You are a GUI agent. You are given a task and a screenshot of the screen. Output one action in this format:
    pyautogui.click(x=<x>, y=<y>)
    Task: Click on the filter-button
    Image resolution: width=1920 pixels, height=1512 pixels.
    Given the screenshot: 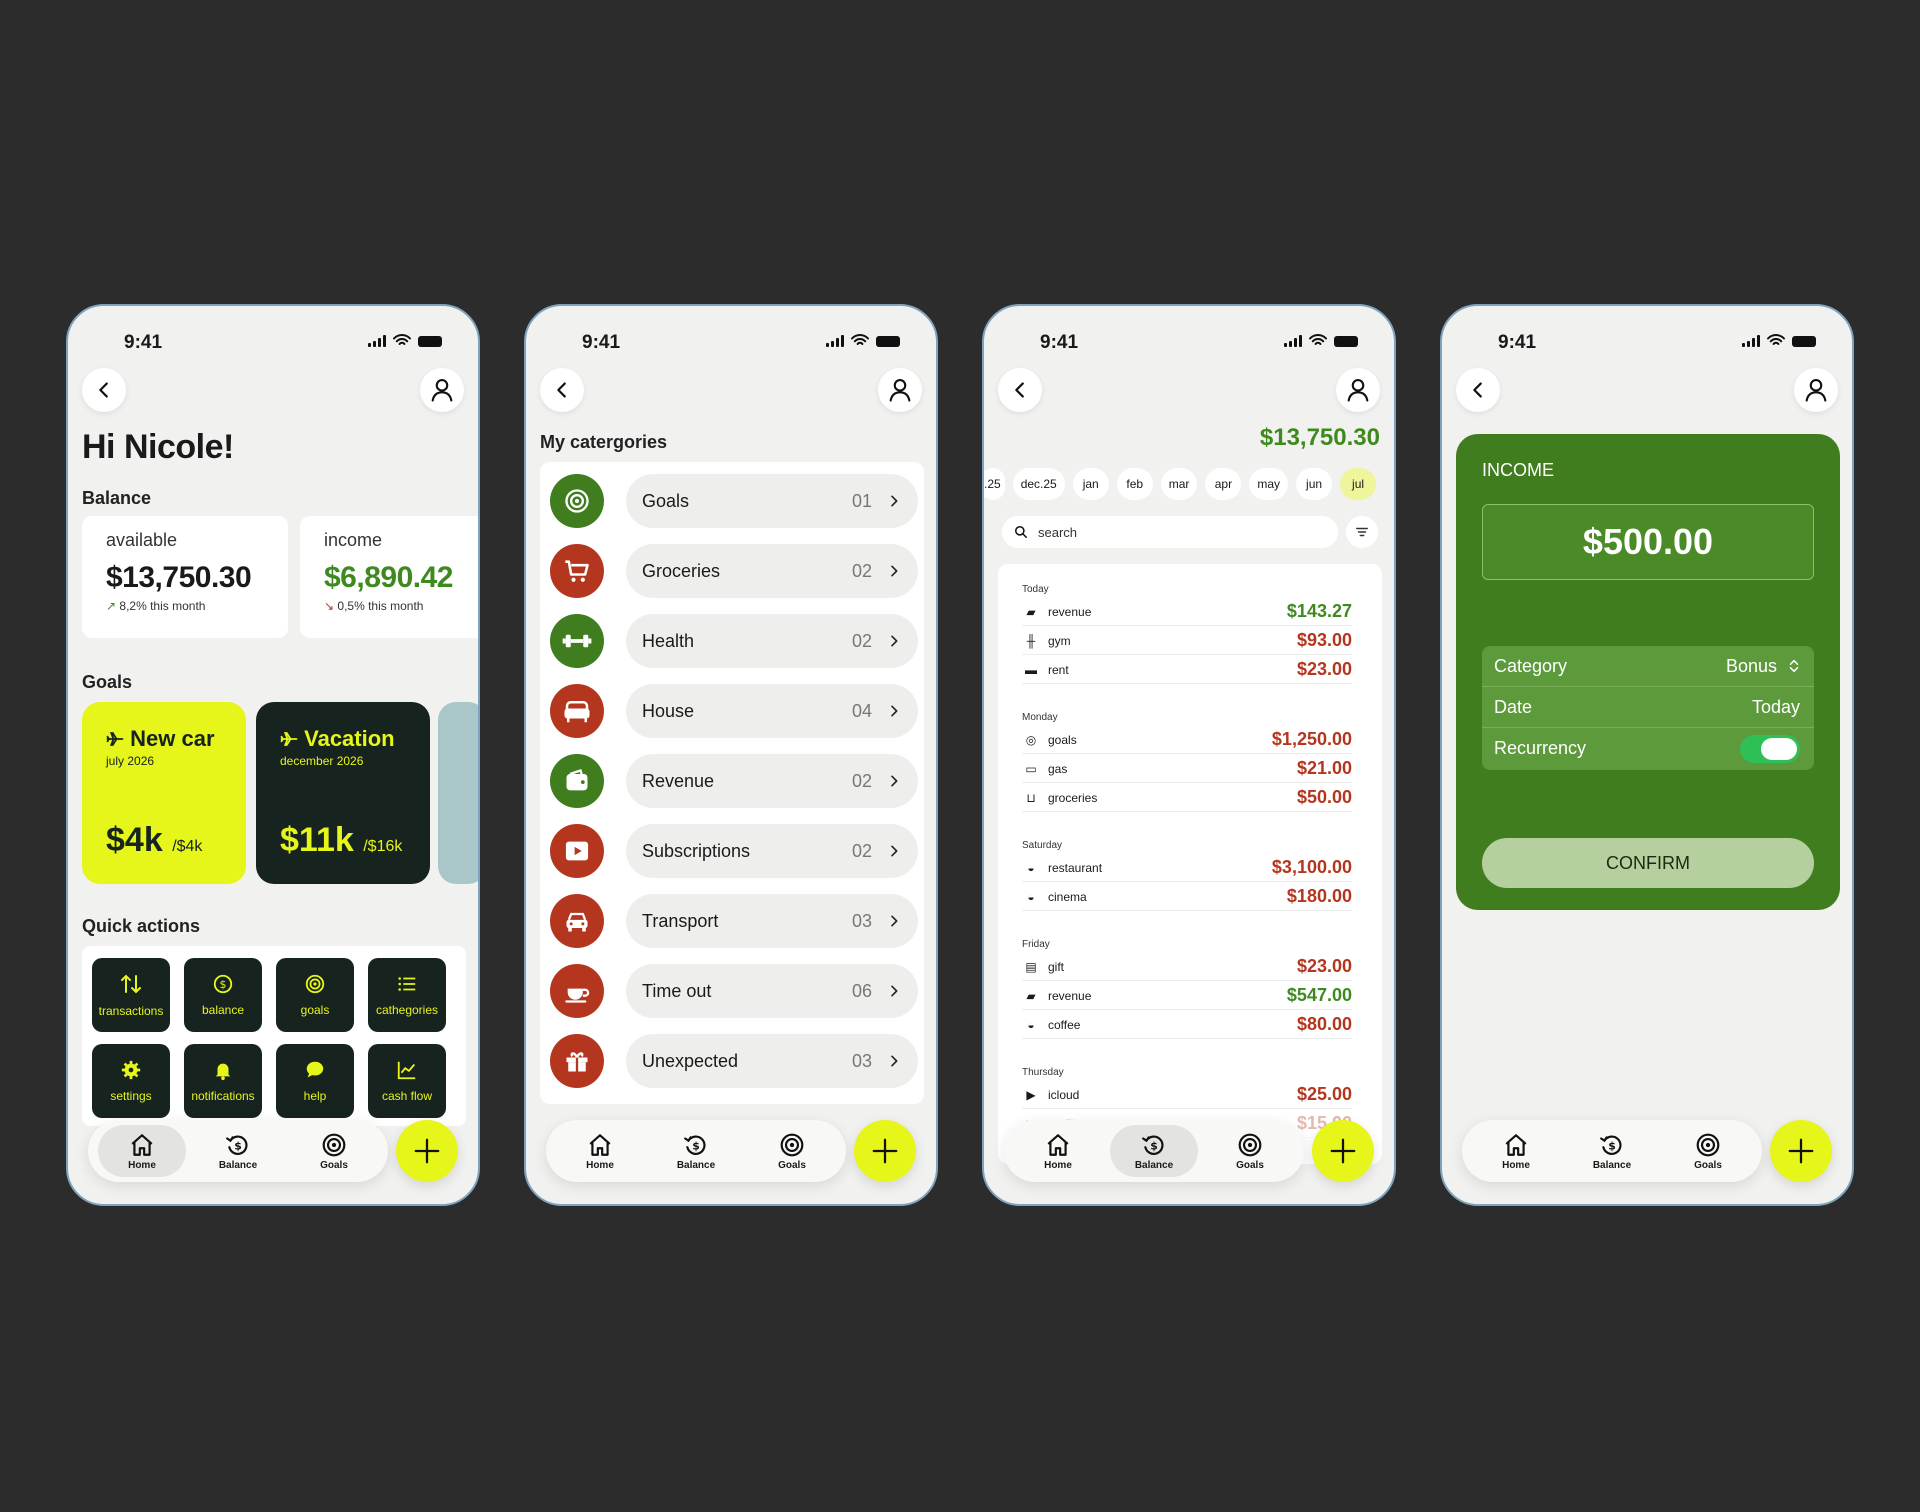 What is the action you would take?
    pyautogui.click(x=1362, y=532)
    